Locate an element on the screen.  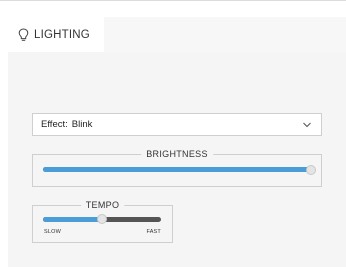
chevron-down-icon is located at coordinates (307, 125).